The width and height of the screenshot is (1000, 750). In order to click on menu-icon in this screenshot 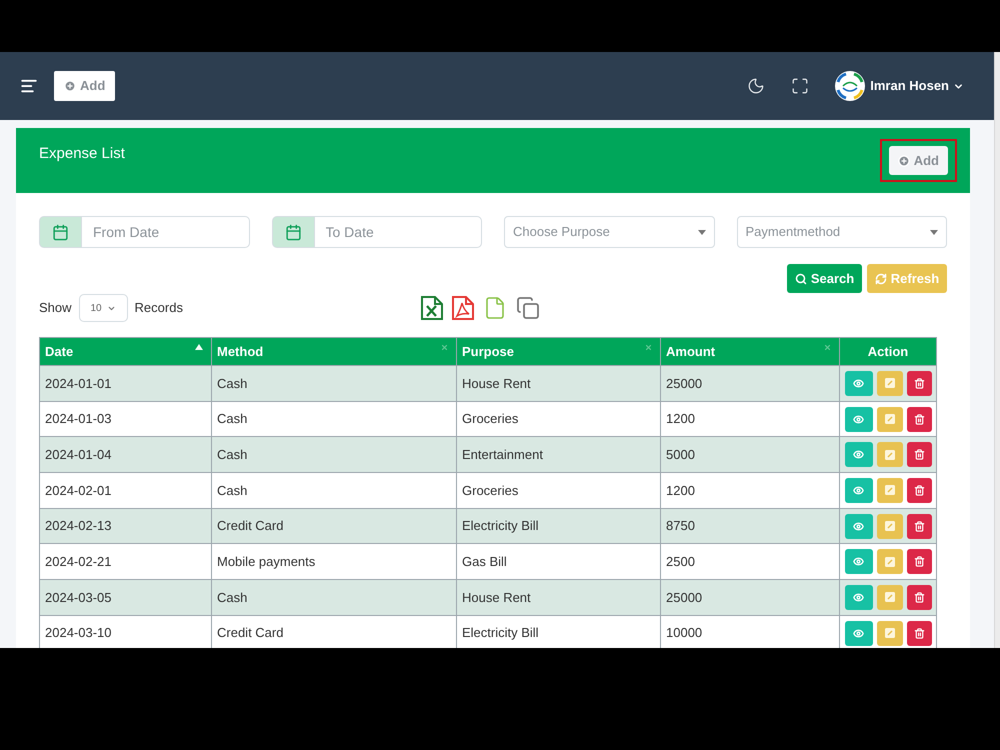, I will do `click(29, 86)`.